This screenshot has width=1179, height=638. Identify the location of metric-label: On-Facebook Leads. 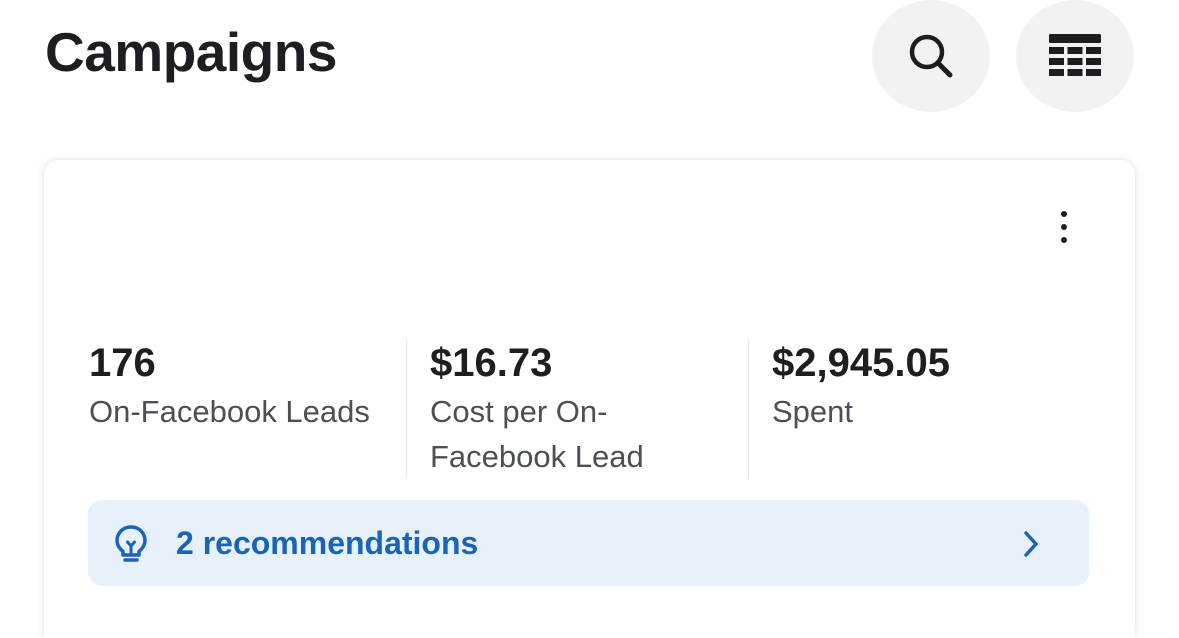
(229, 411).